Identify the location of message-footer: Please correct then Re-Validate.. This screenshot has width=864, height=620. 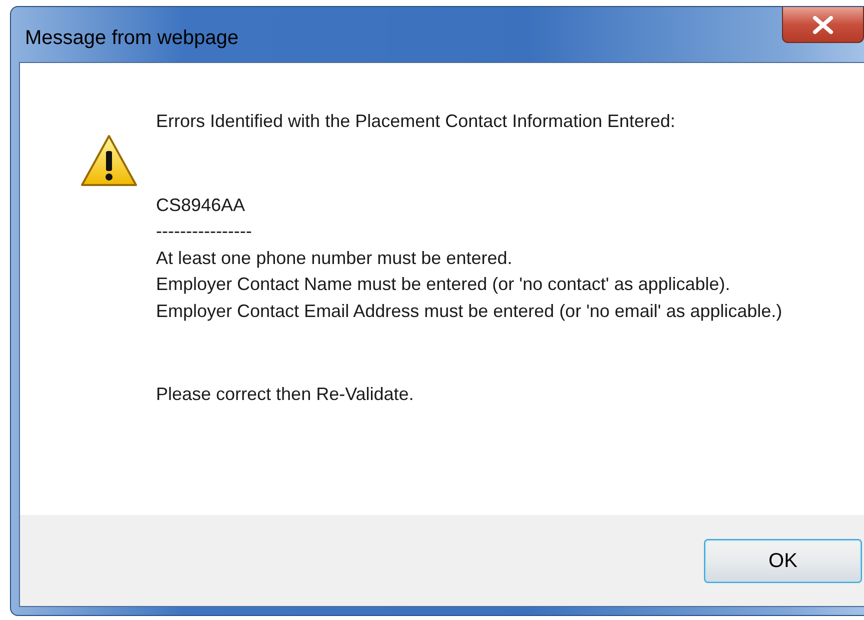
(486, 394).